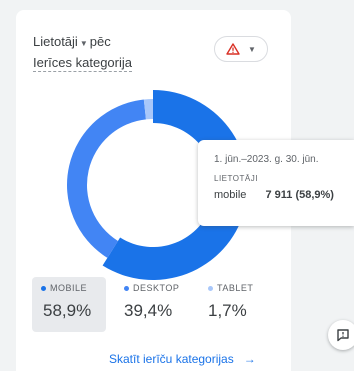 The height and width of the screenshot is (371, 354). Describe the element at coordinates (210, 288) in the screenshot. I see `legend-dot-tablet` at that location.